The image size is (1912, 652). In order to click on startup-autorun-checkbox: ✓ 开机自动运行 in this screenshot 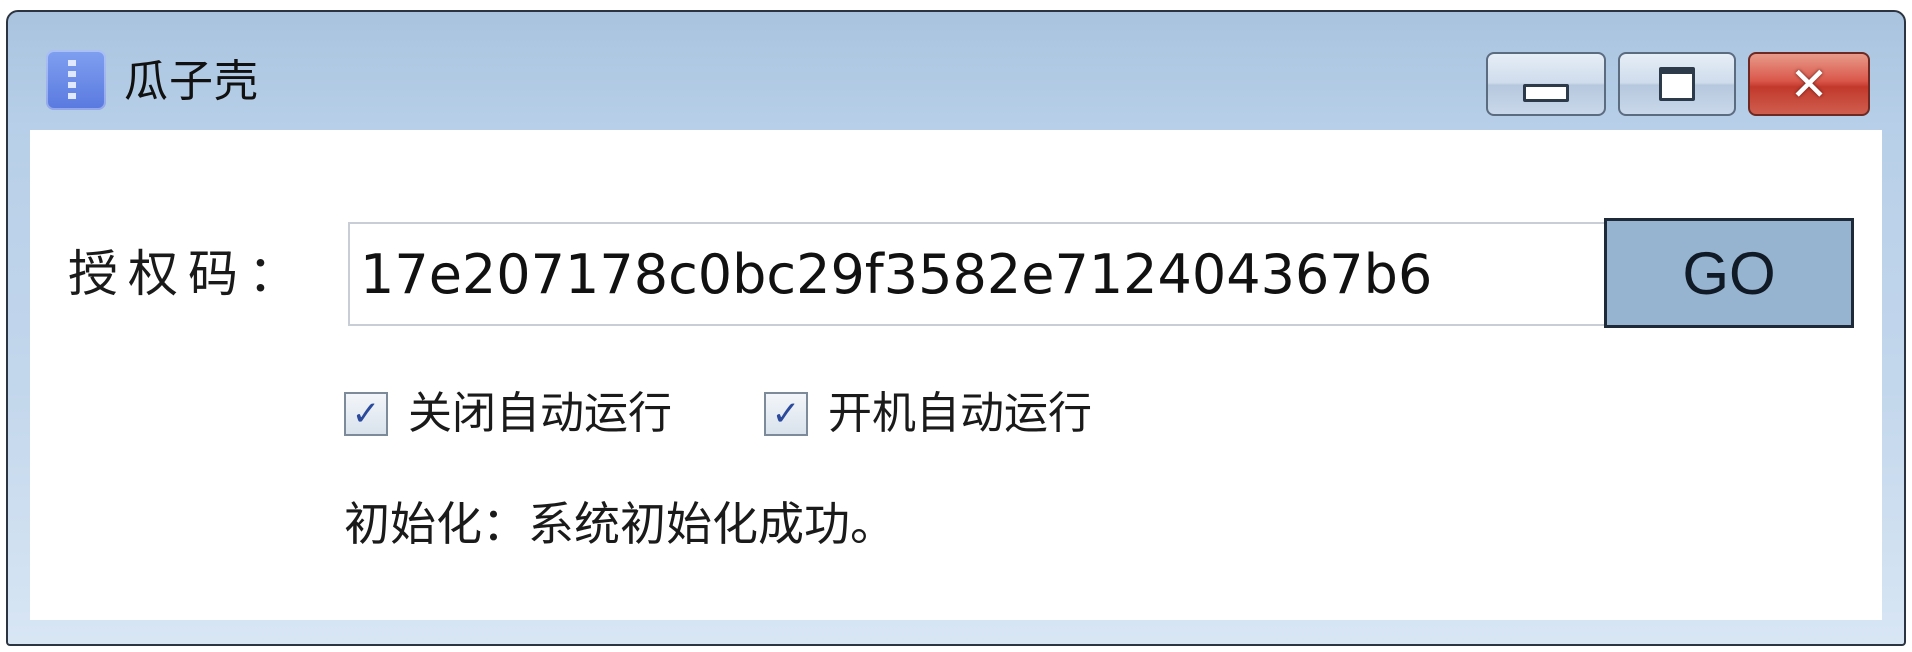, I will do `click(928, 414)`.